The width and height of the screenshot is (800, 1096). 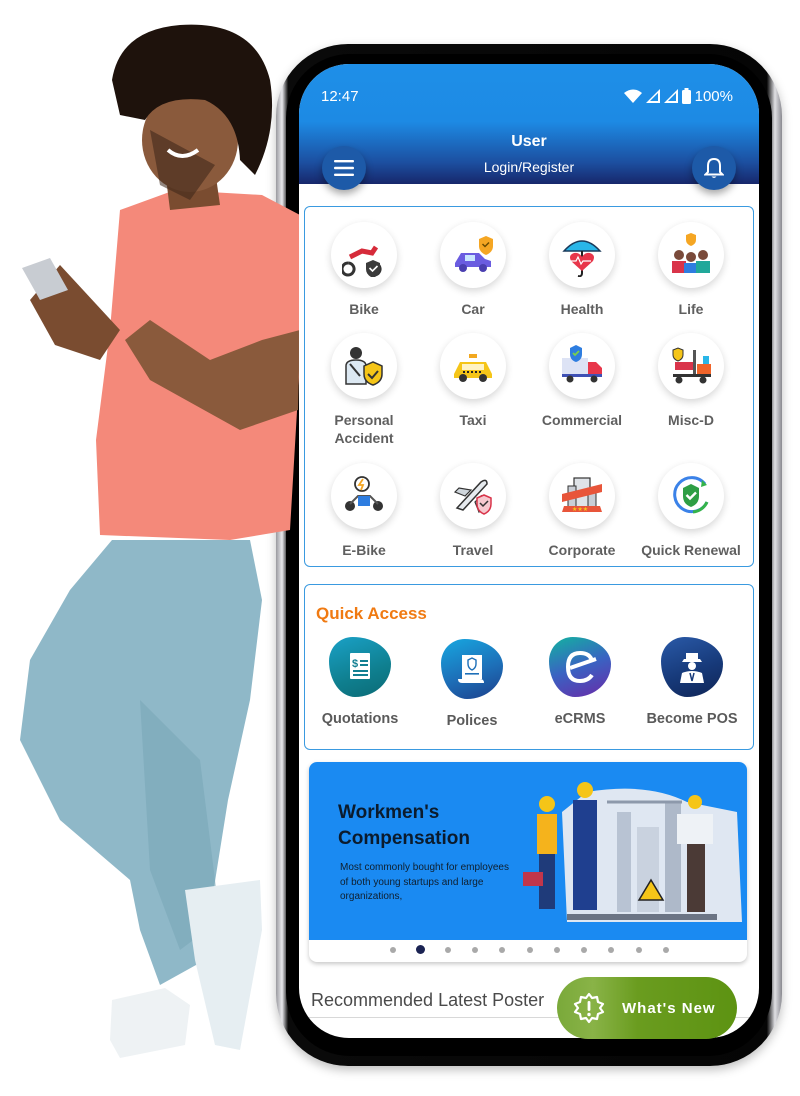 I want to click on category-label: Bike, so click(x=364, y=309).